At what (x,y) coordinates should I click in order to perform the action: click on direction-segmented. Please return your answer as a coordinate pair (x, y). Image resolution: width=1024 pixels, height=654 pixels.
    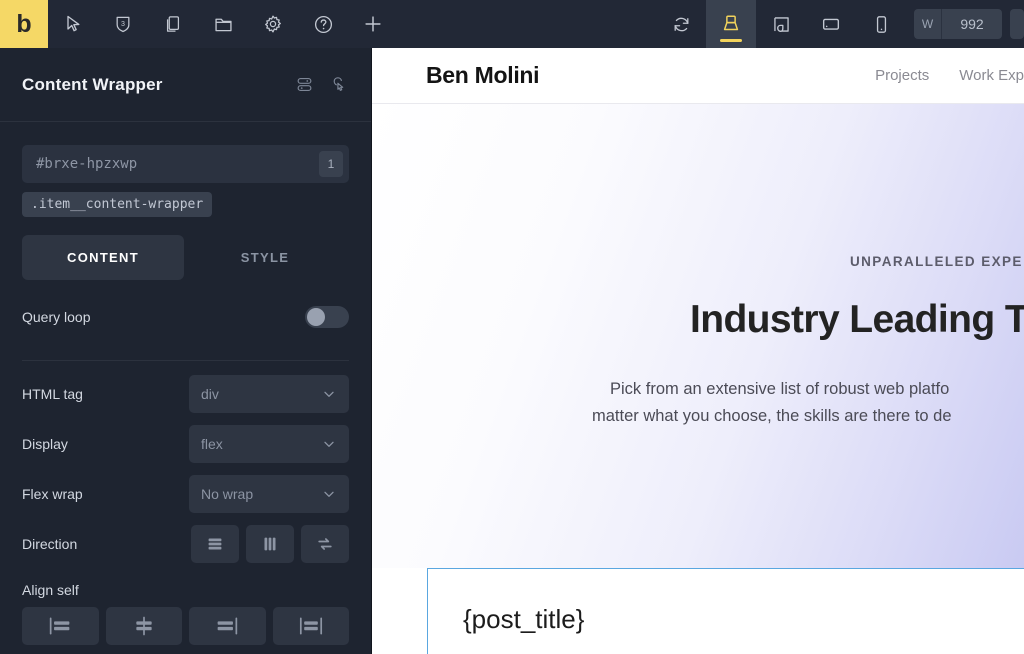
    Looking at the image, I should click on (270, 544).